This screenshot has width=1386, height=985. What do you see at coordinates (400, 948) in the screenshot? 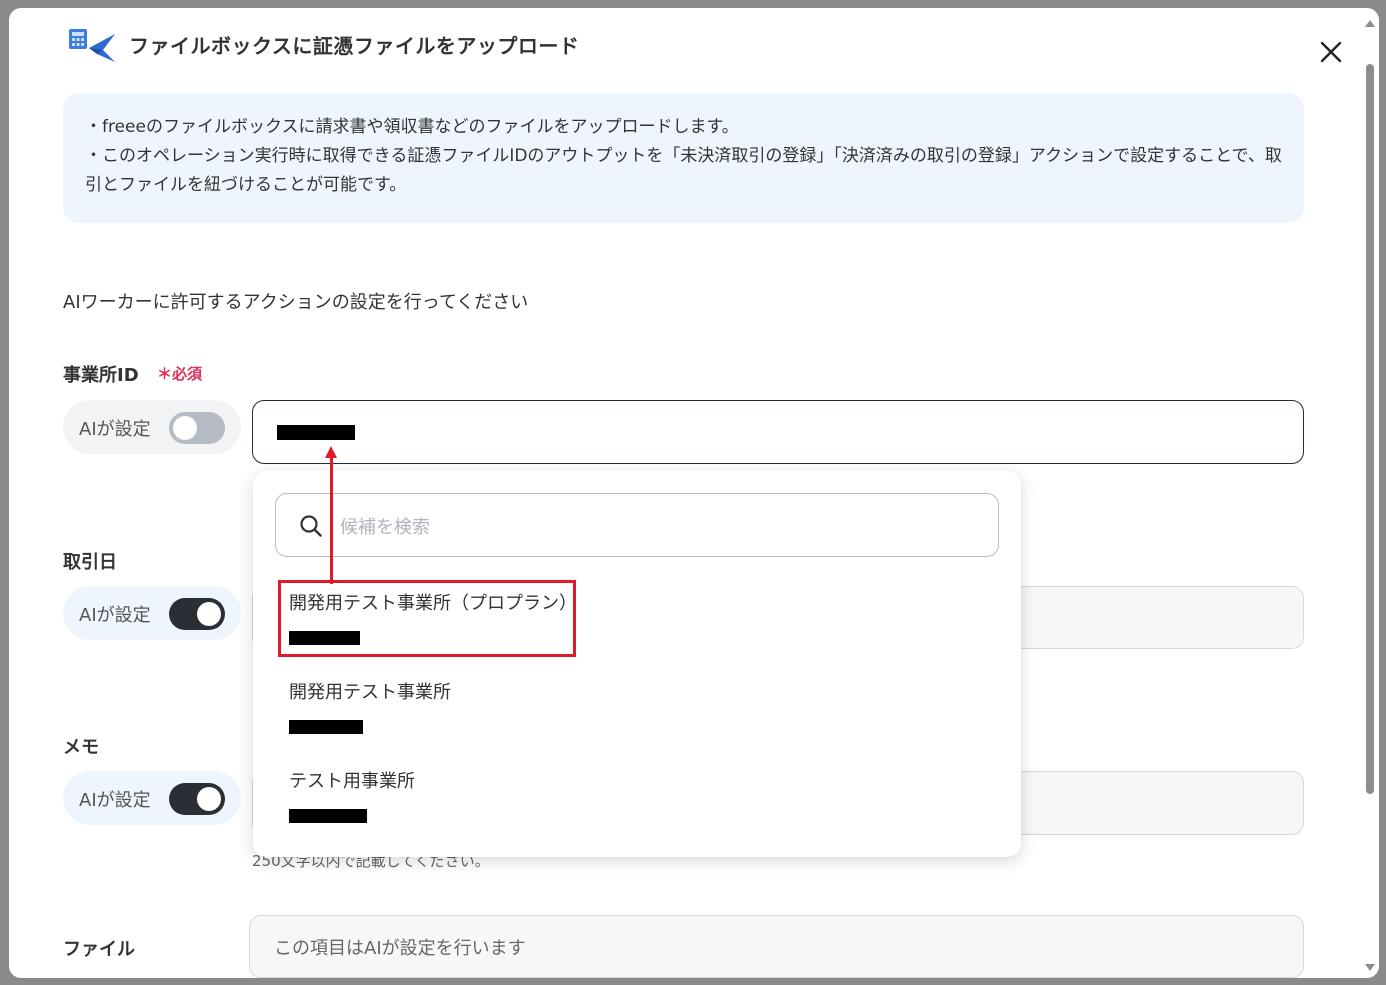
I see `file-field-placeholder: この項目はAIが設定を行います` at bounding box center [400, 948].